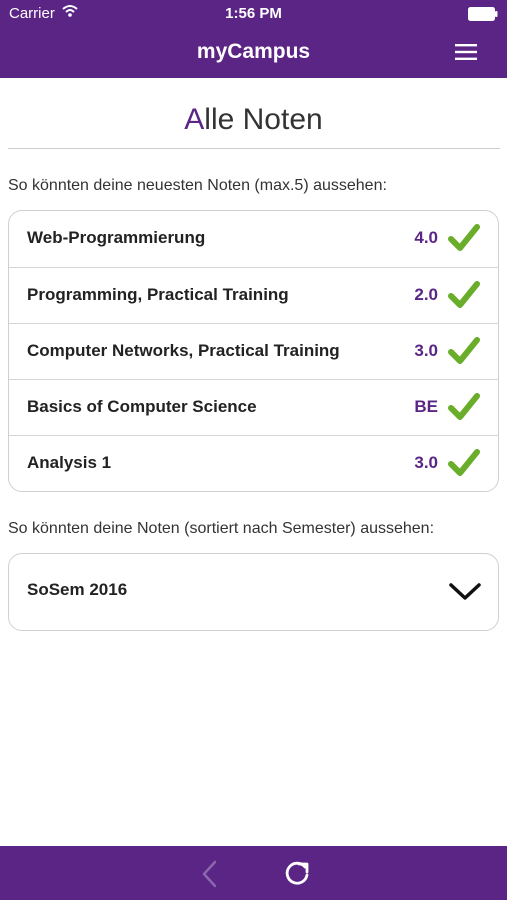  What do you see at coordinates (253, 873) in the screenshot?
I see `bottom-toolbar` at bounding box center [253, 873].